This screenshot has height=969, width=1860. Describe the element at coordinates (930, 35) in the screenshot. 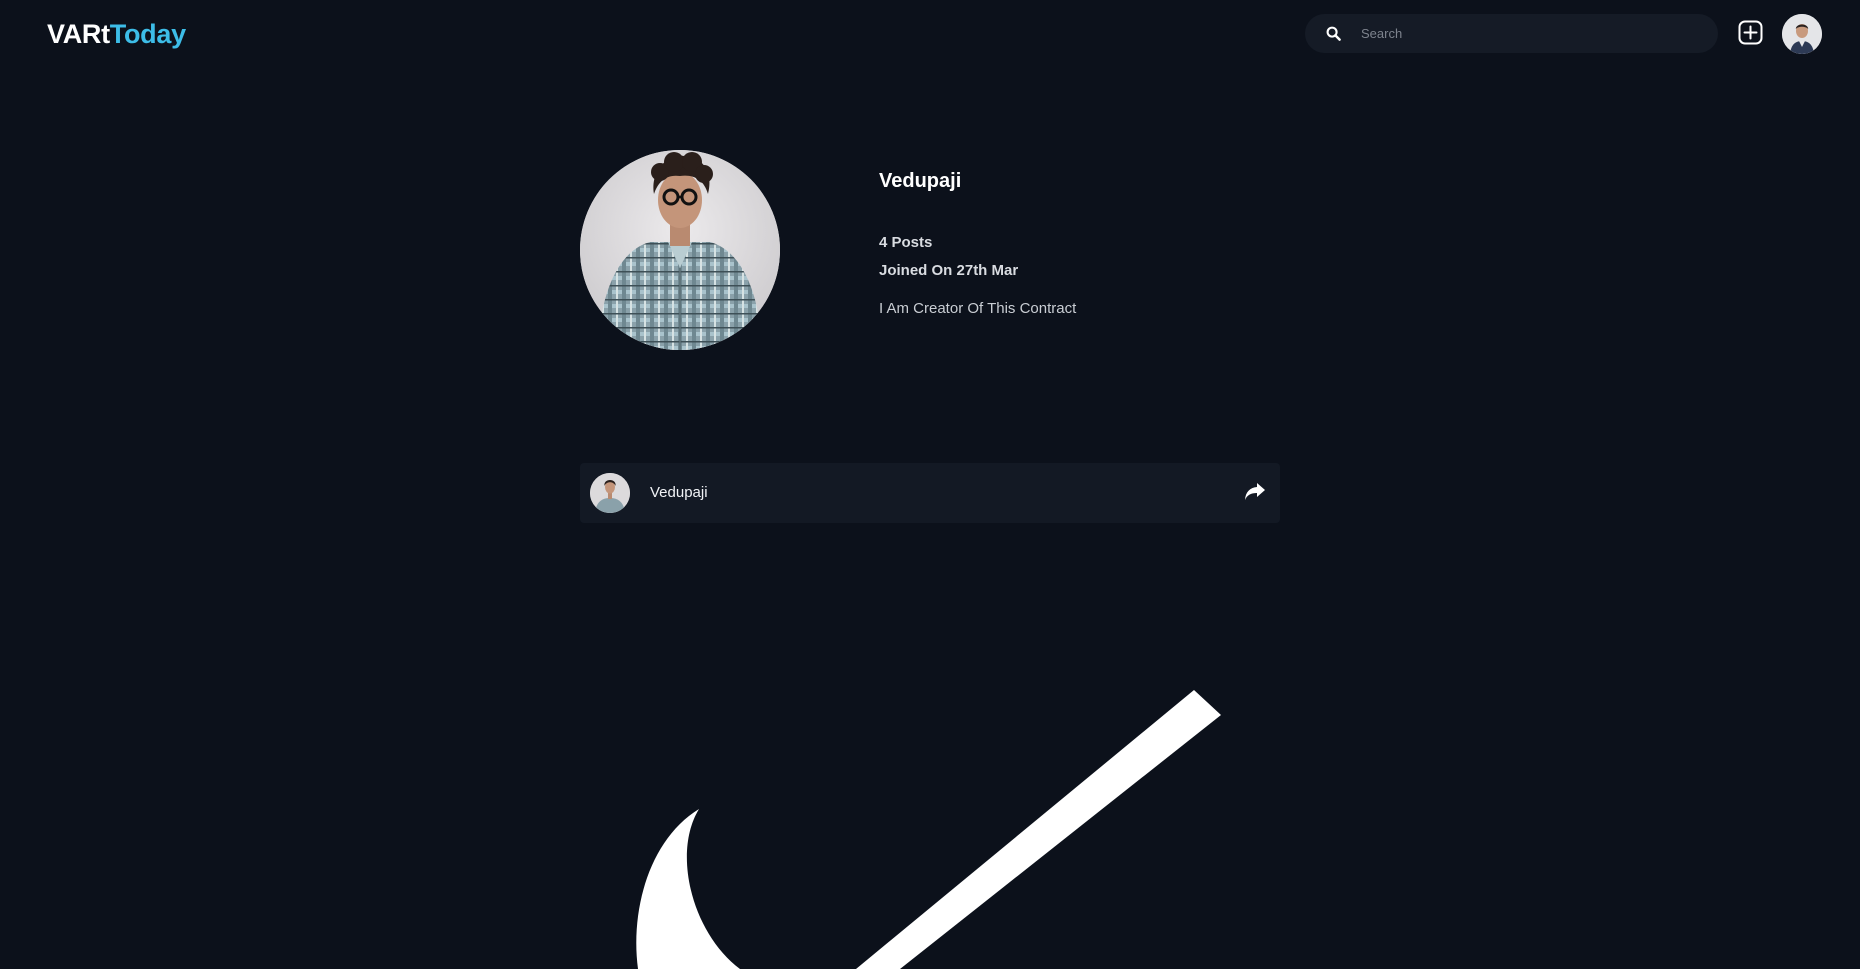

I see `top-navbar: VARtToday` at that location.